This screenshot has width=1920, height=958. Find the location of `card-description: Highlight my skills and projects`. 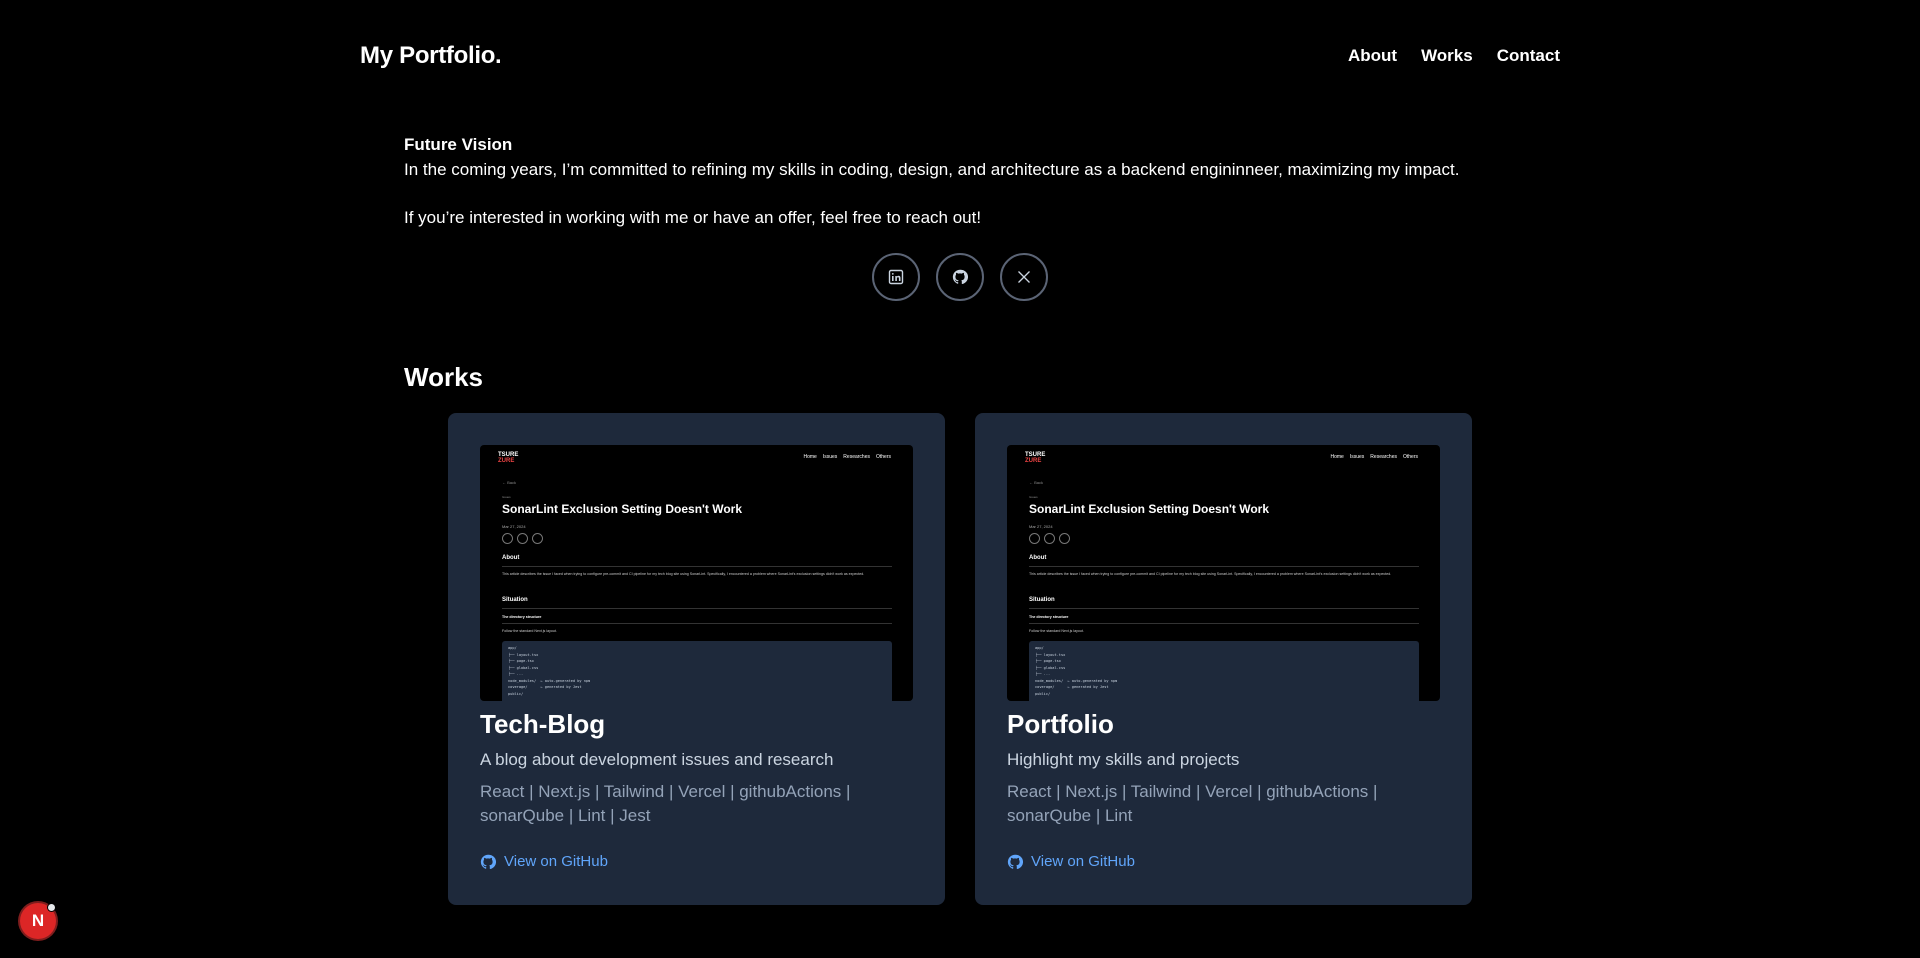

card-description: Highlight my skills and projects is located at coordinates (1123, 759).